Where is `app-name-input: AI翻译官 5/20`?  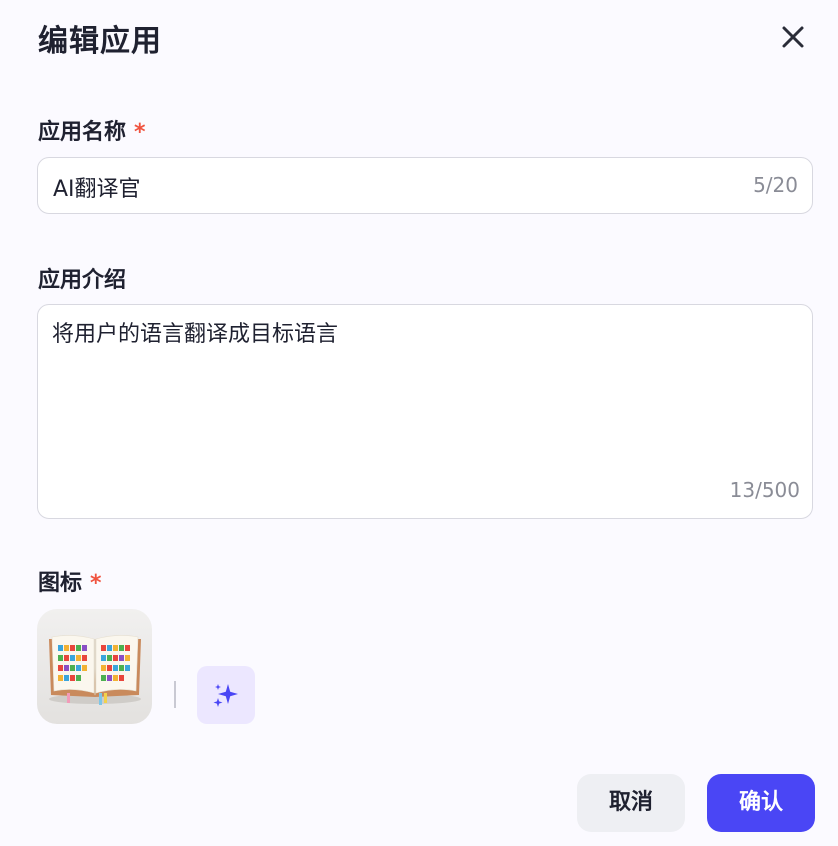
app-name-input: AI翻译官 5/20 is located at coordinates (425, 185).